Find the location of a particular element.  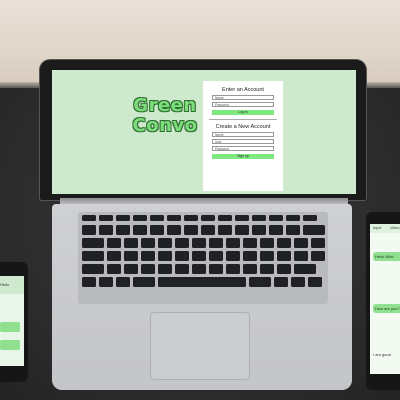

login-name-field: Name is located at coordinates (243, 97).